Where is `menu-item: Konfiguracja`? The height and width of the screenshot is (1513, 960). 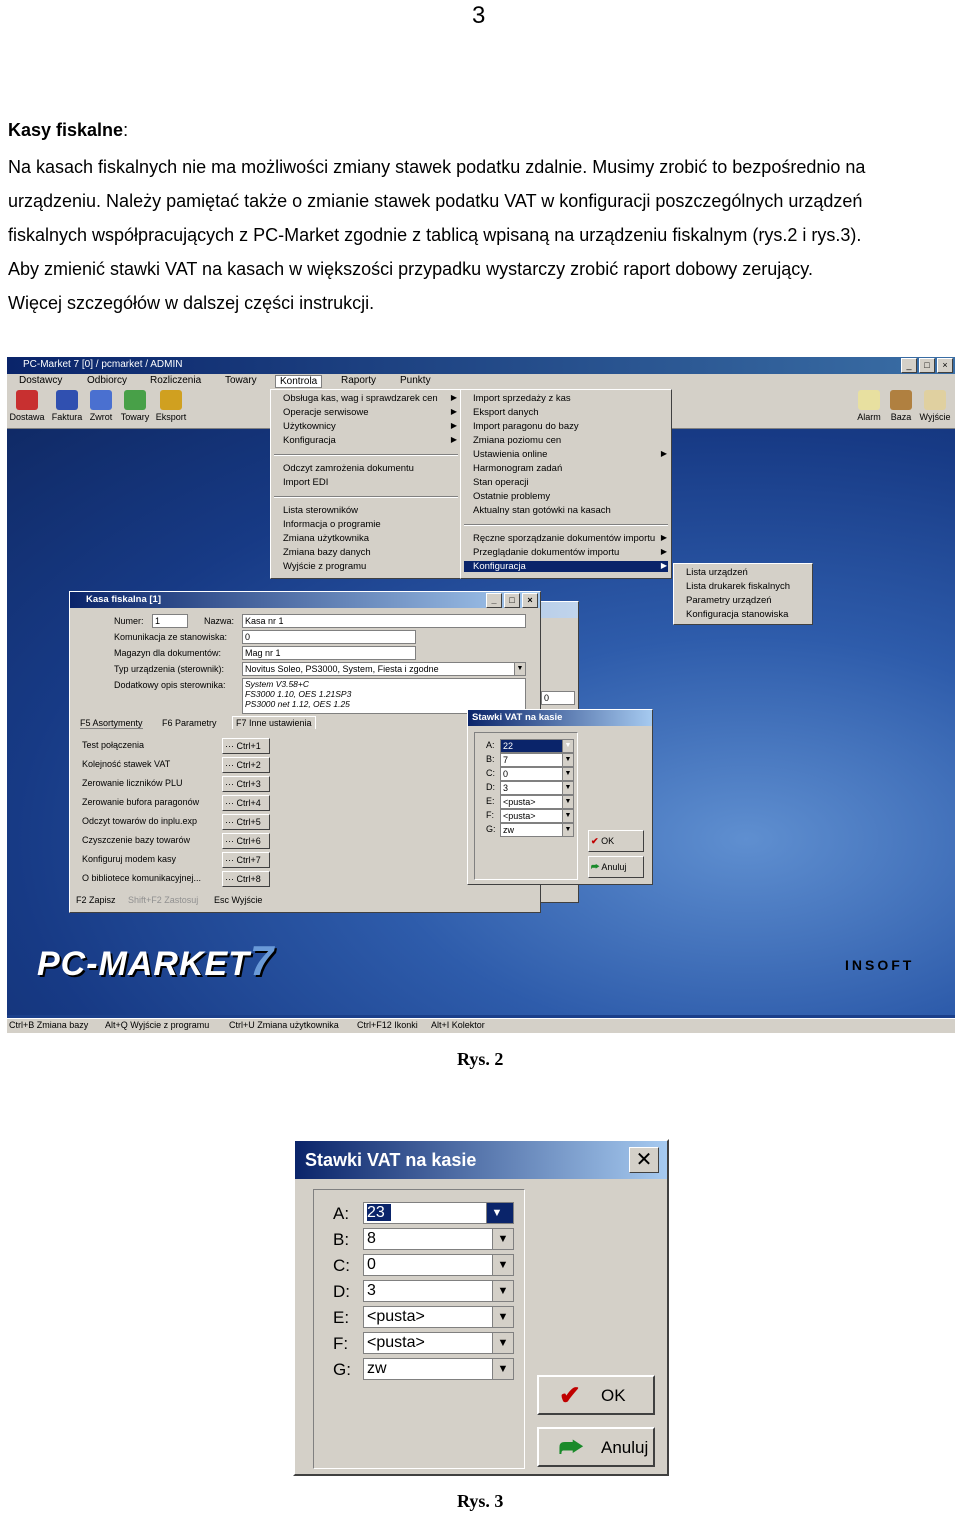 menu-item: Konfiguracja is located at coordinates (309, 440).